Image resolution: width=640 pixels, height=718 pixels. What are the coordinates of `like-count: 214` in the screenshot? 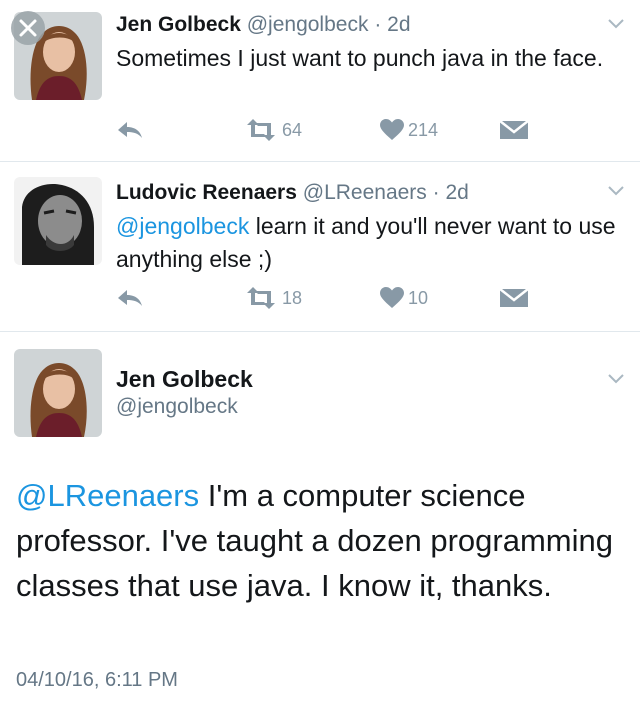 It's located at (423, 129).